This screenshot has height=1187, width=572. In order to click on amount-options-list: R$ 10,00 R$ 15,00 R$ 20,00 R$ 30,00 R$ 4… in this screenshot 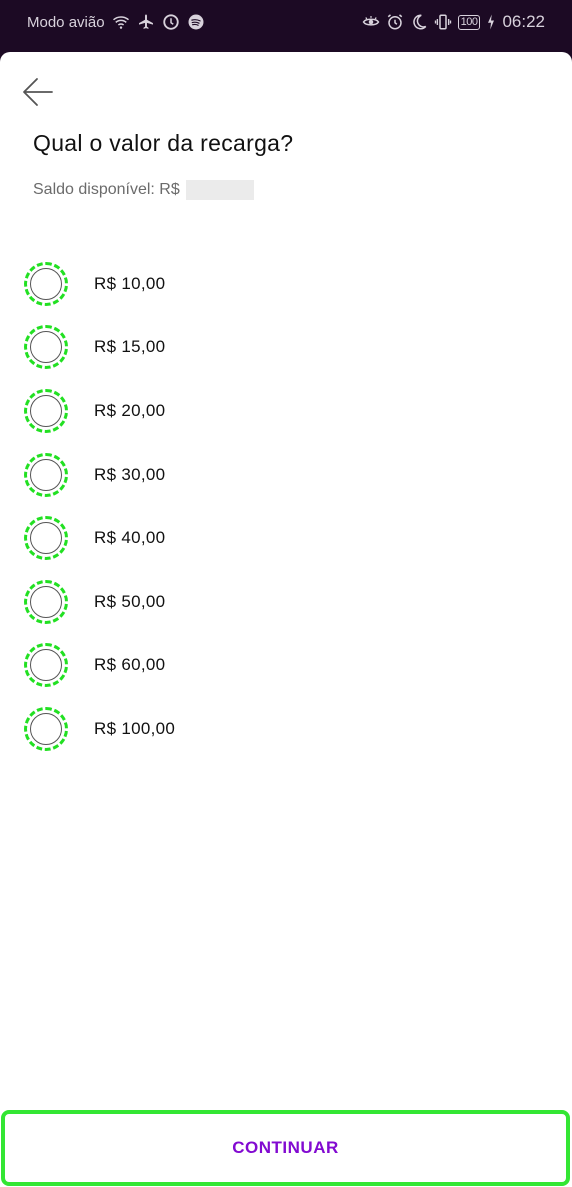, I will do `click(99, 506)`.